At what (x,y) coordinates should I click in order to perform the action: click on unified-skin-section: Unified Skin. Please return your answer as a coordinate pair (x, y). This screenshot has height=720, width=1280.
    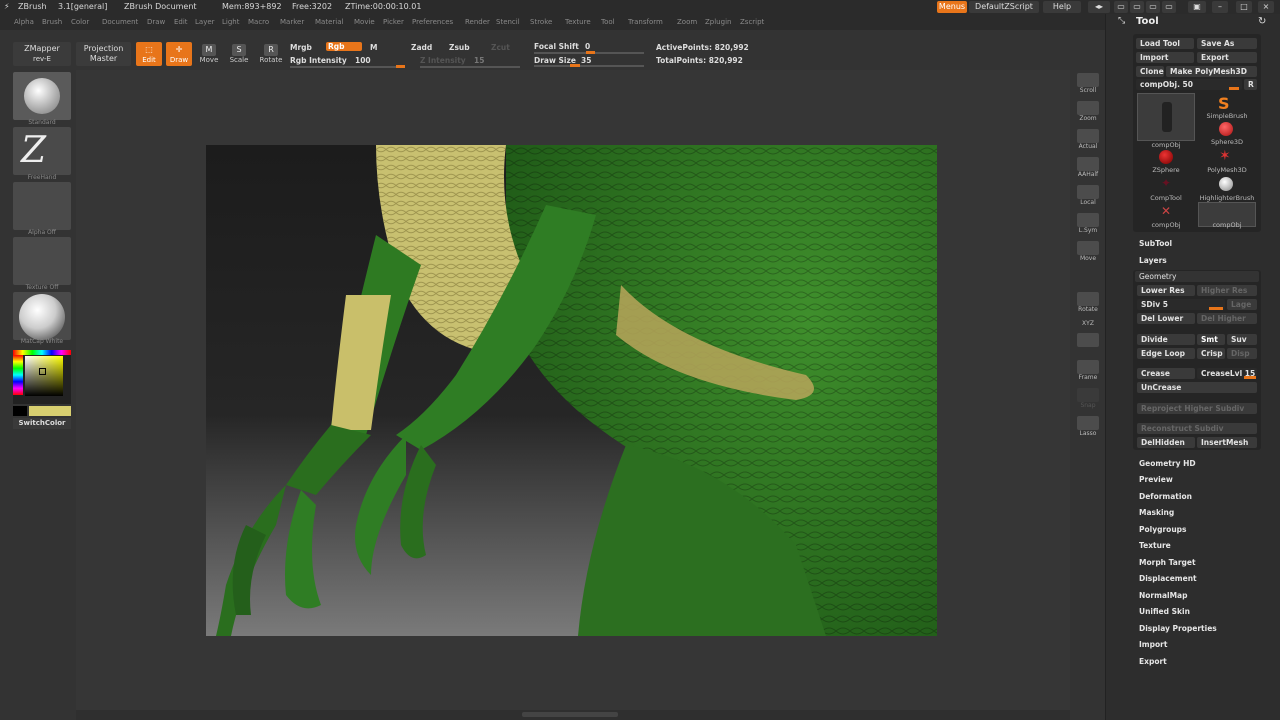
    Looking at the image, I should click on (1164, 611).